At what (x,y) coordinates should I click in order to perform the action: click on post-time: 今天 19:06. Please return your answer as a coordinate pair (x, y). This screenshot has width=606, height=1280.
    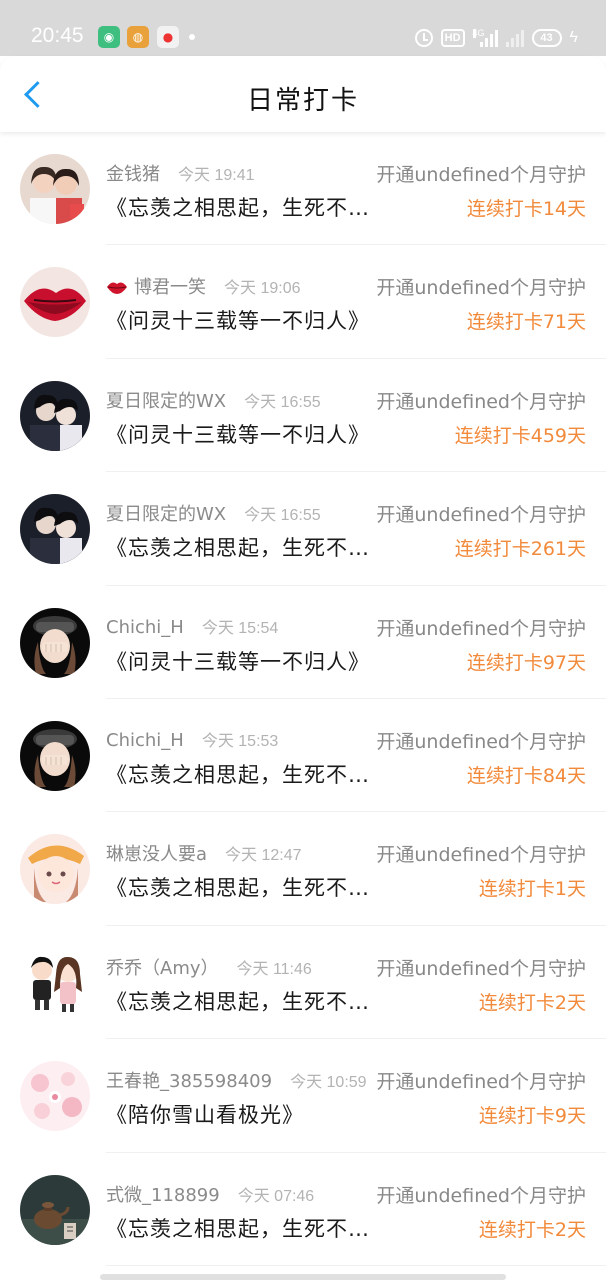
    Looking at the image, I should click on (262, 289).